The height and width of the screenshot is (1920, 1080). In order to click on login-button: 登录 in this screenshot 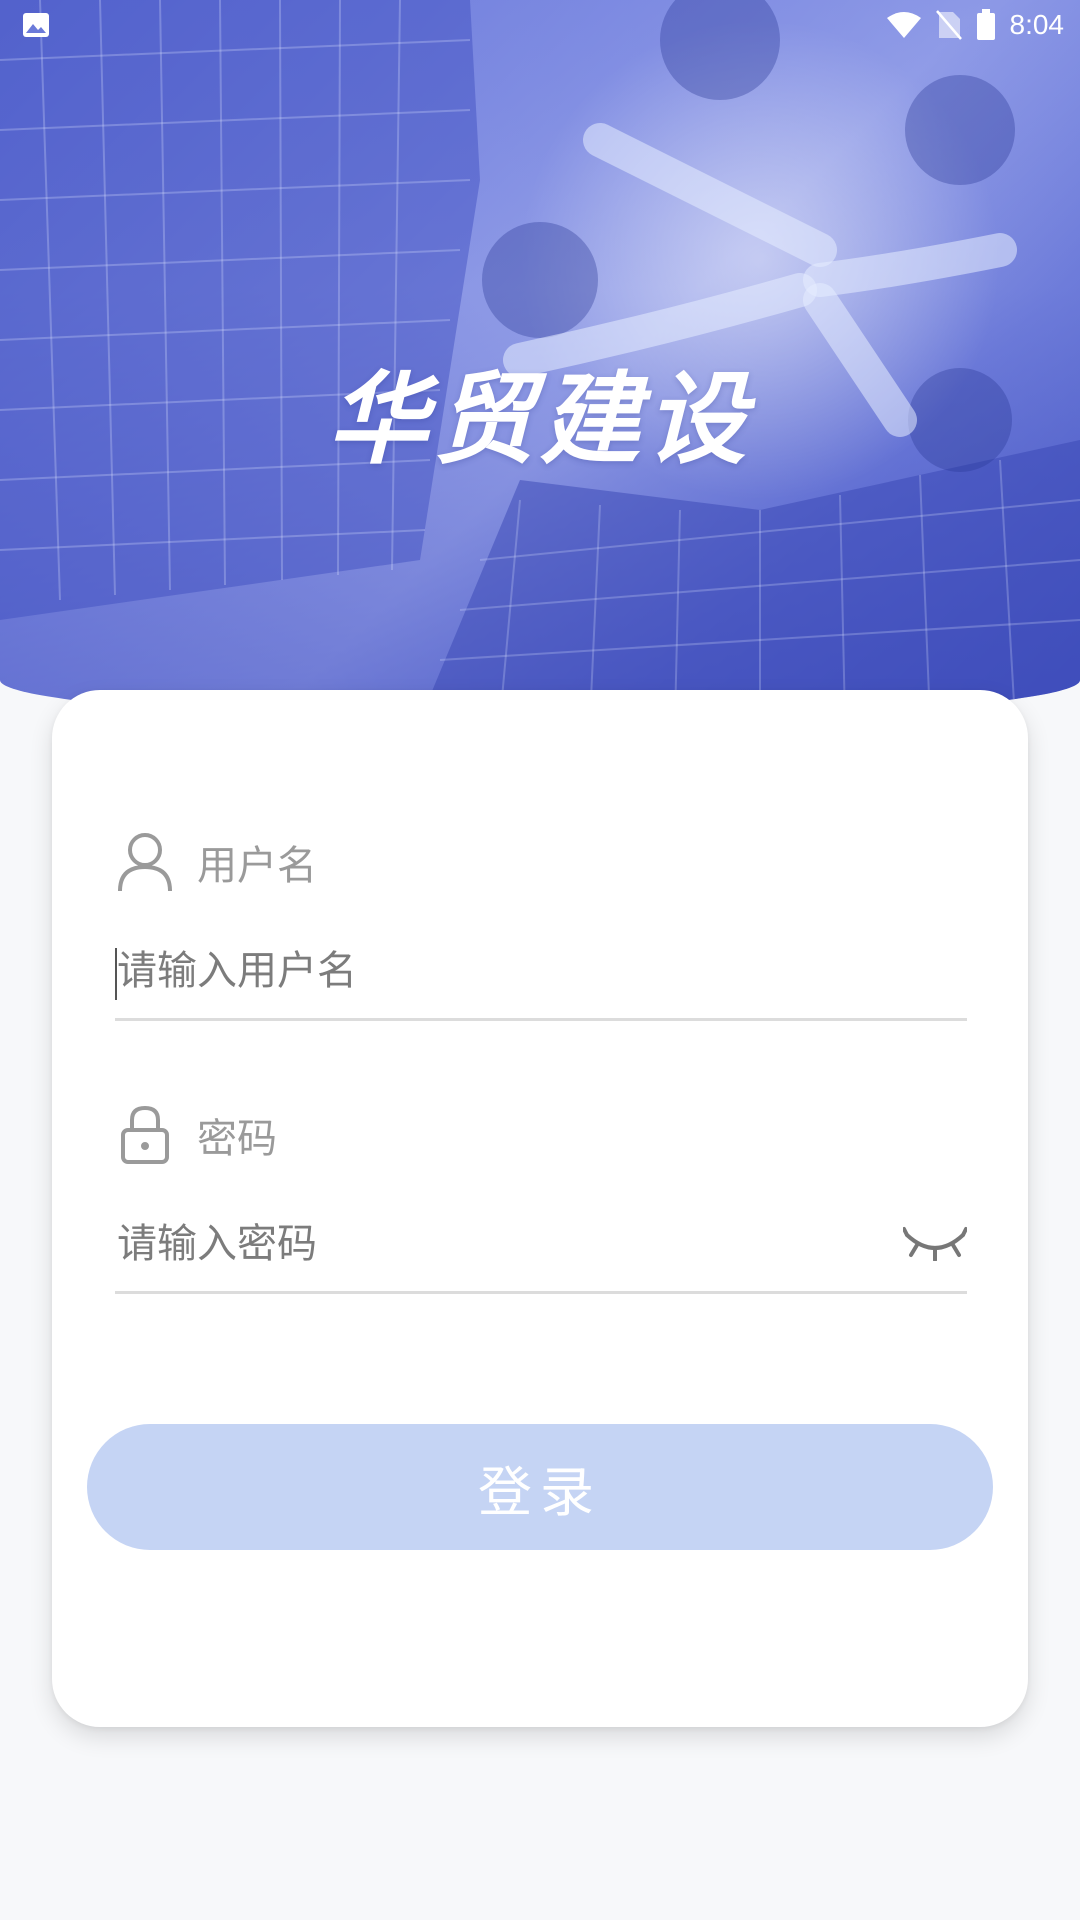, I will do `click(540, 1487)`.